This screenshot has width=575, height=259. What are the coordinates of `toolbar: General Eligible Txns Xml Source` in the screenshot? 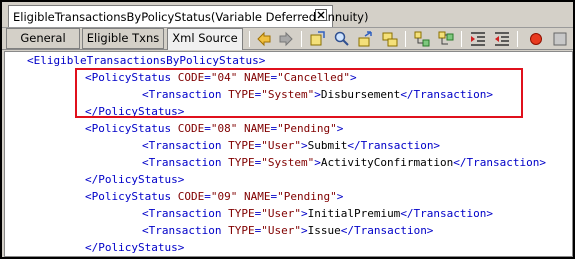 It's located at (287, 39).